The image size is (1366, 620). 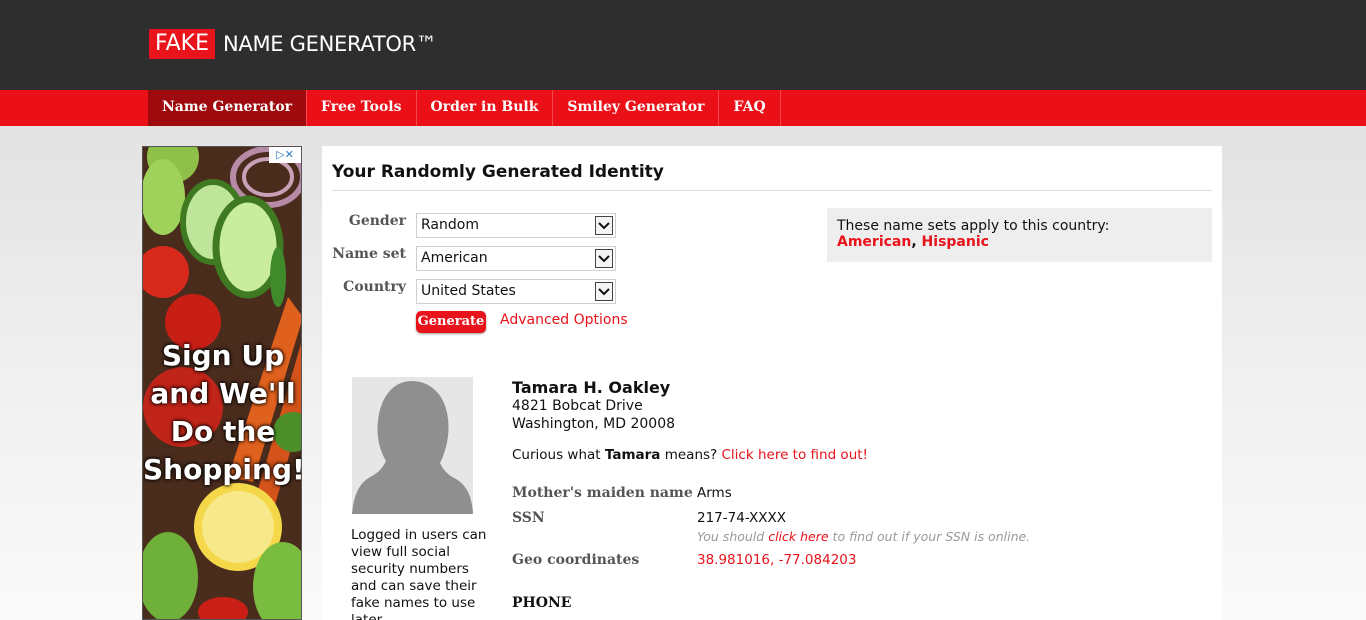 I want to click on gender-select: Random, so click(x=516, y=225).